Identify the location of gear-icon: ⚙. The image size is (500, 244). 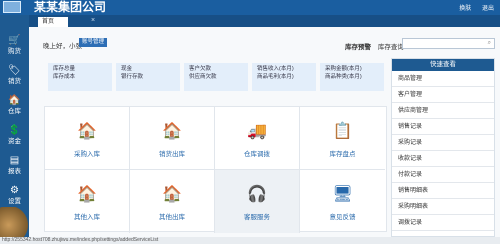
(14, 190).